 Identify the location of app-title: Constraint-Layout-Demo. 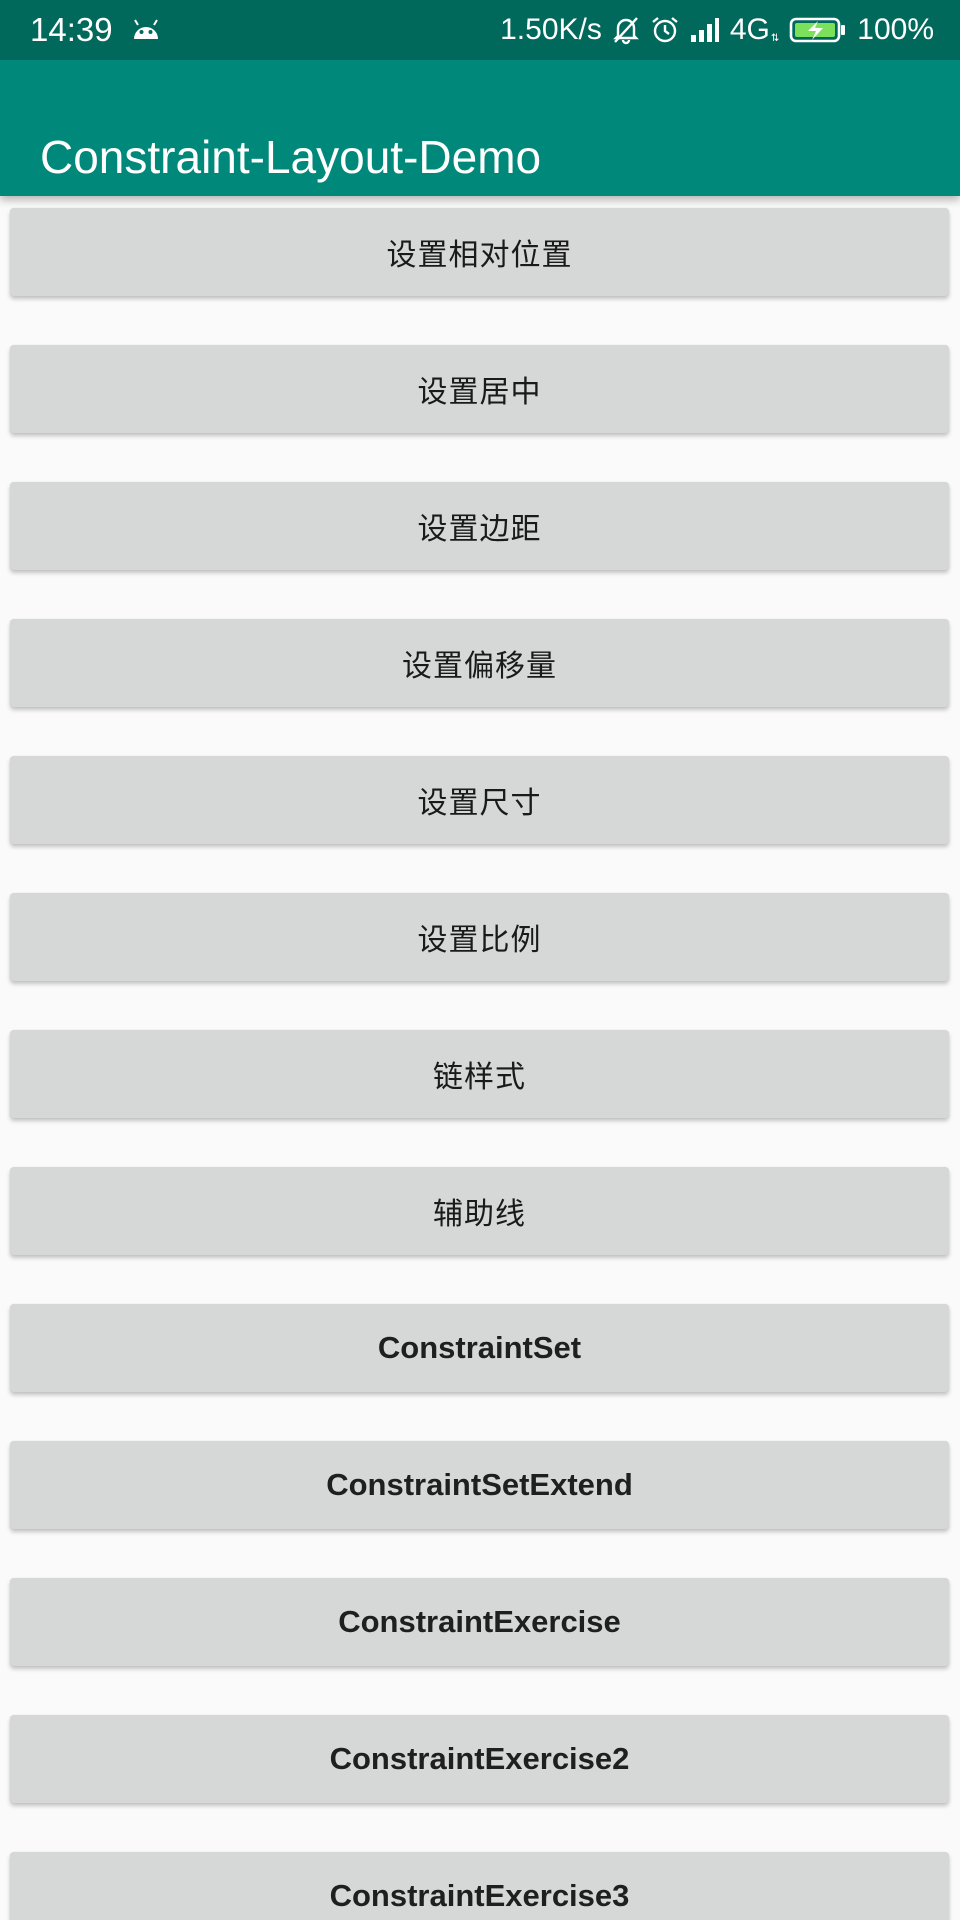
(291, 156).